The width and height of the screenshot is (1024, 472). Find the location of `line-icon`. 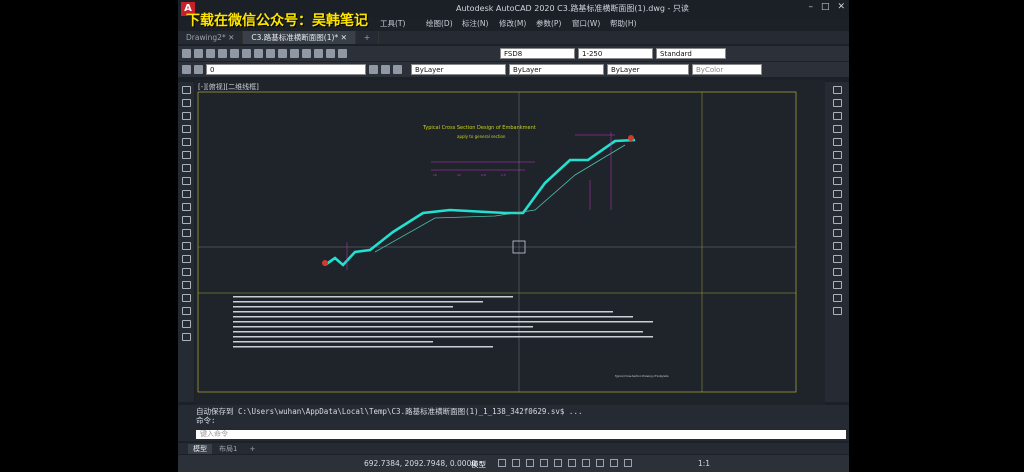

line-icon is located at coordinates (186, 90).